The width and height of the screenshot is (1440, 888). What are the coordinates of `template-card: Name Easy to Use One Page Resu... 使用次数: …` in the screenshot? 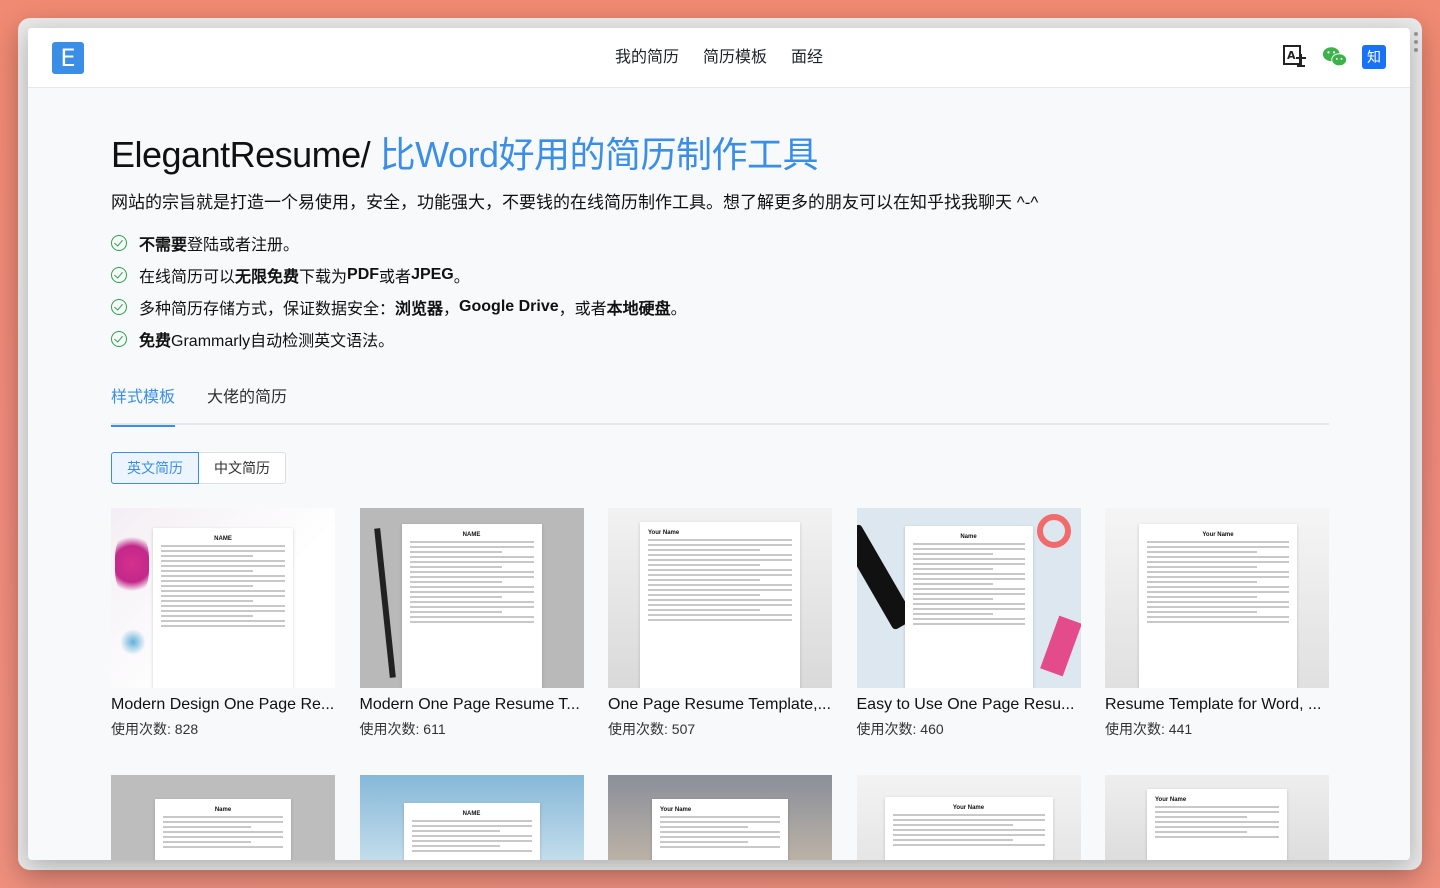 It's located at (968, 623).